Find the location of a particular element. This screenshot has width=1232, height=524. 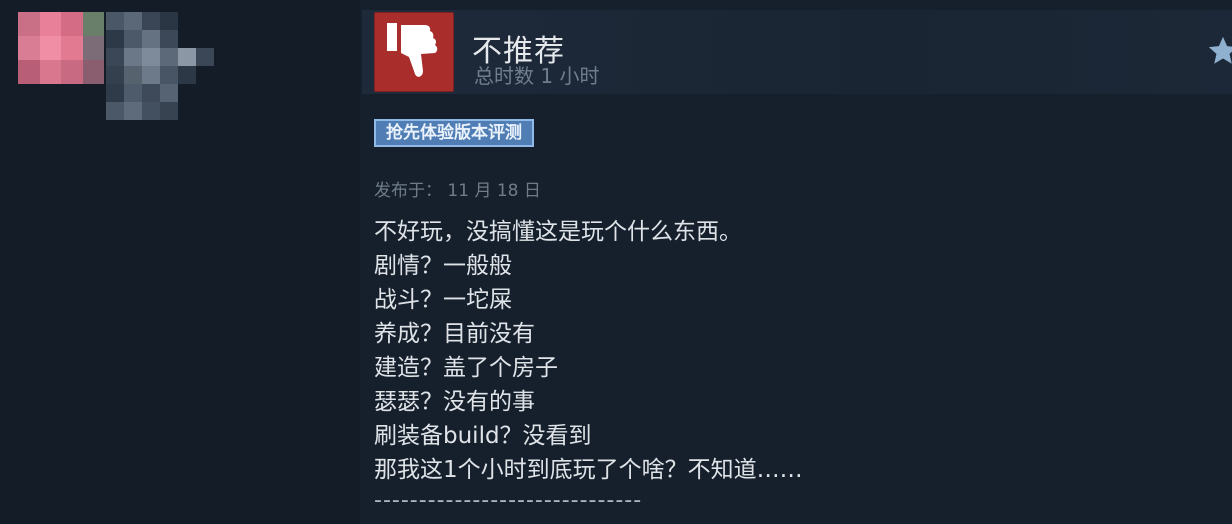

posted-date: 发布于： 11 月 18 日 is located at coordinates (457, 191).